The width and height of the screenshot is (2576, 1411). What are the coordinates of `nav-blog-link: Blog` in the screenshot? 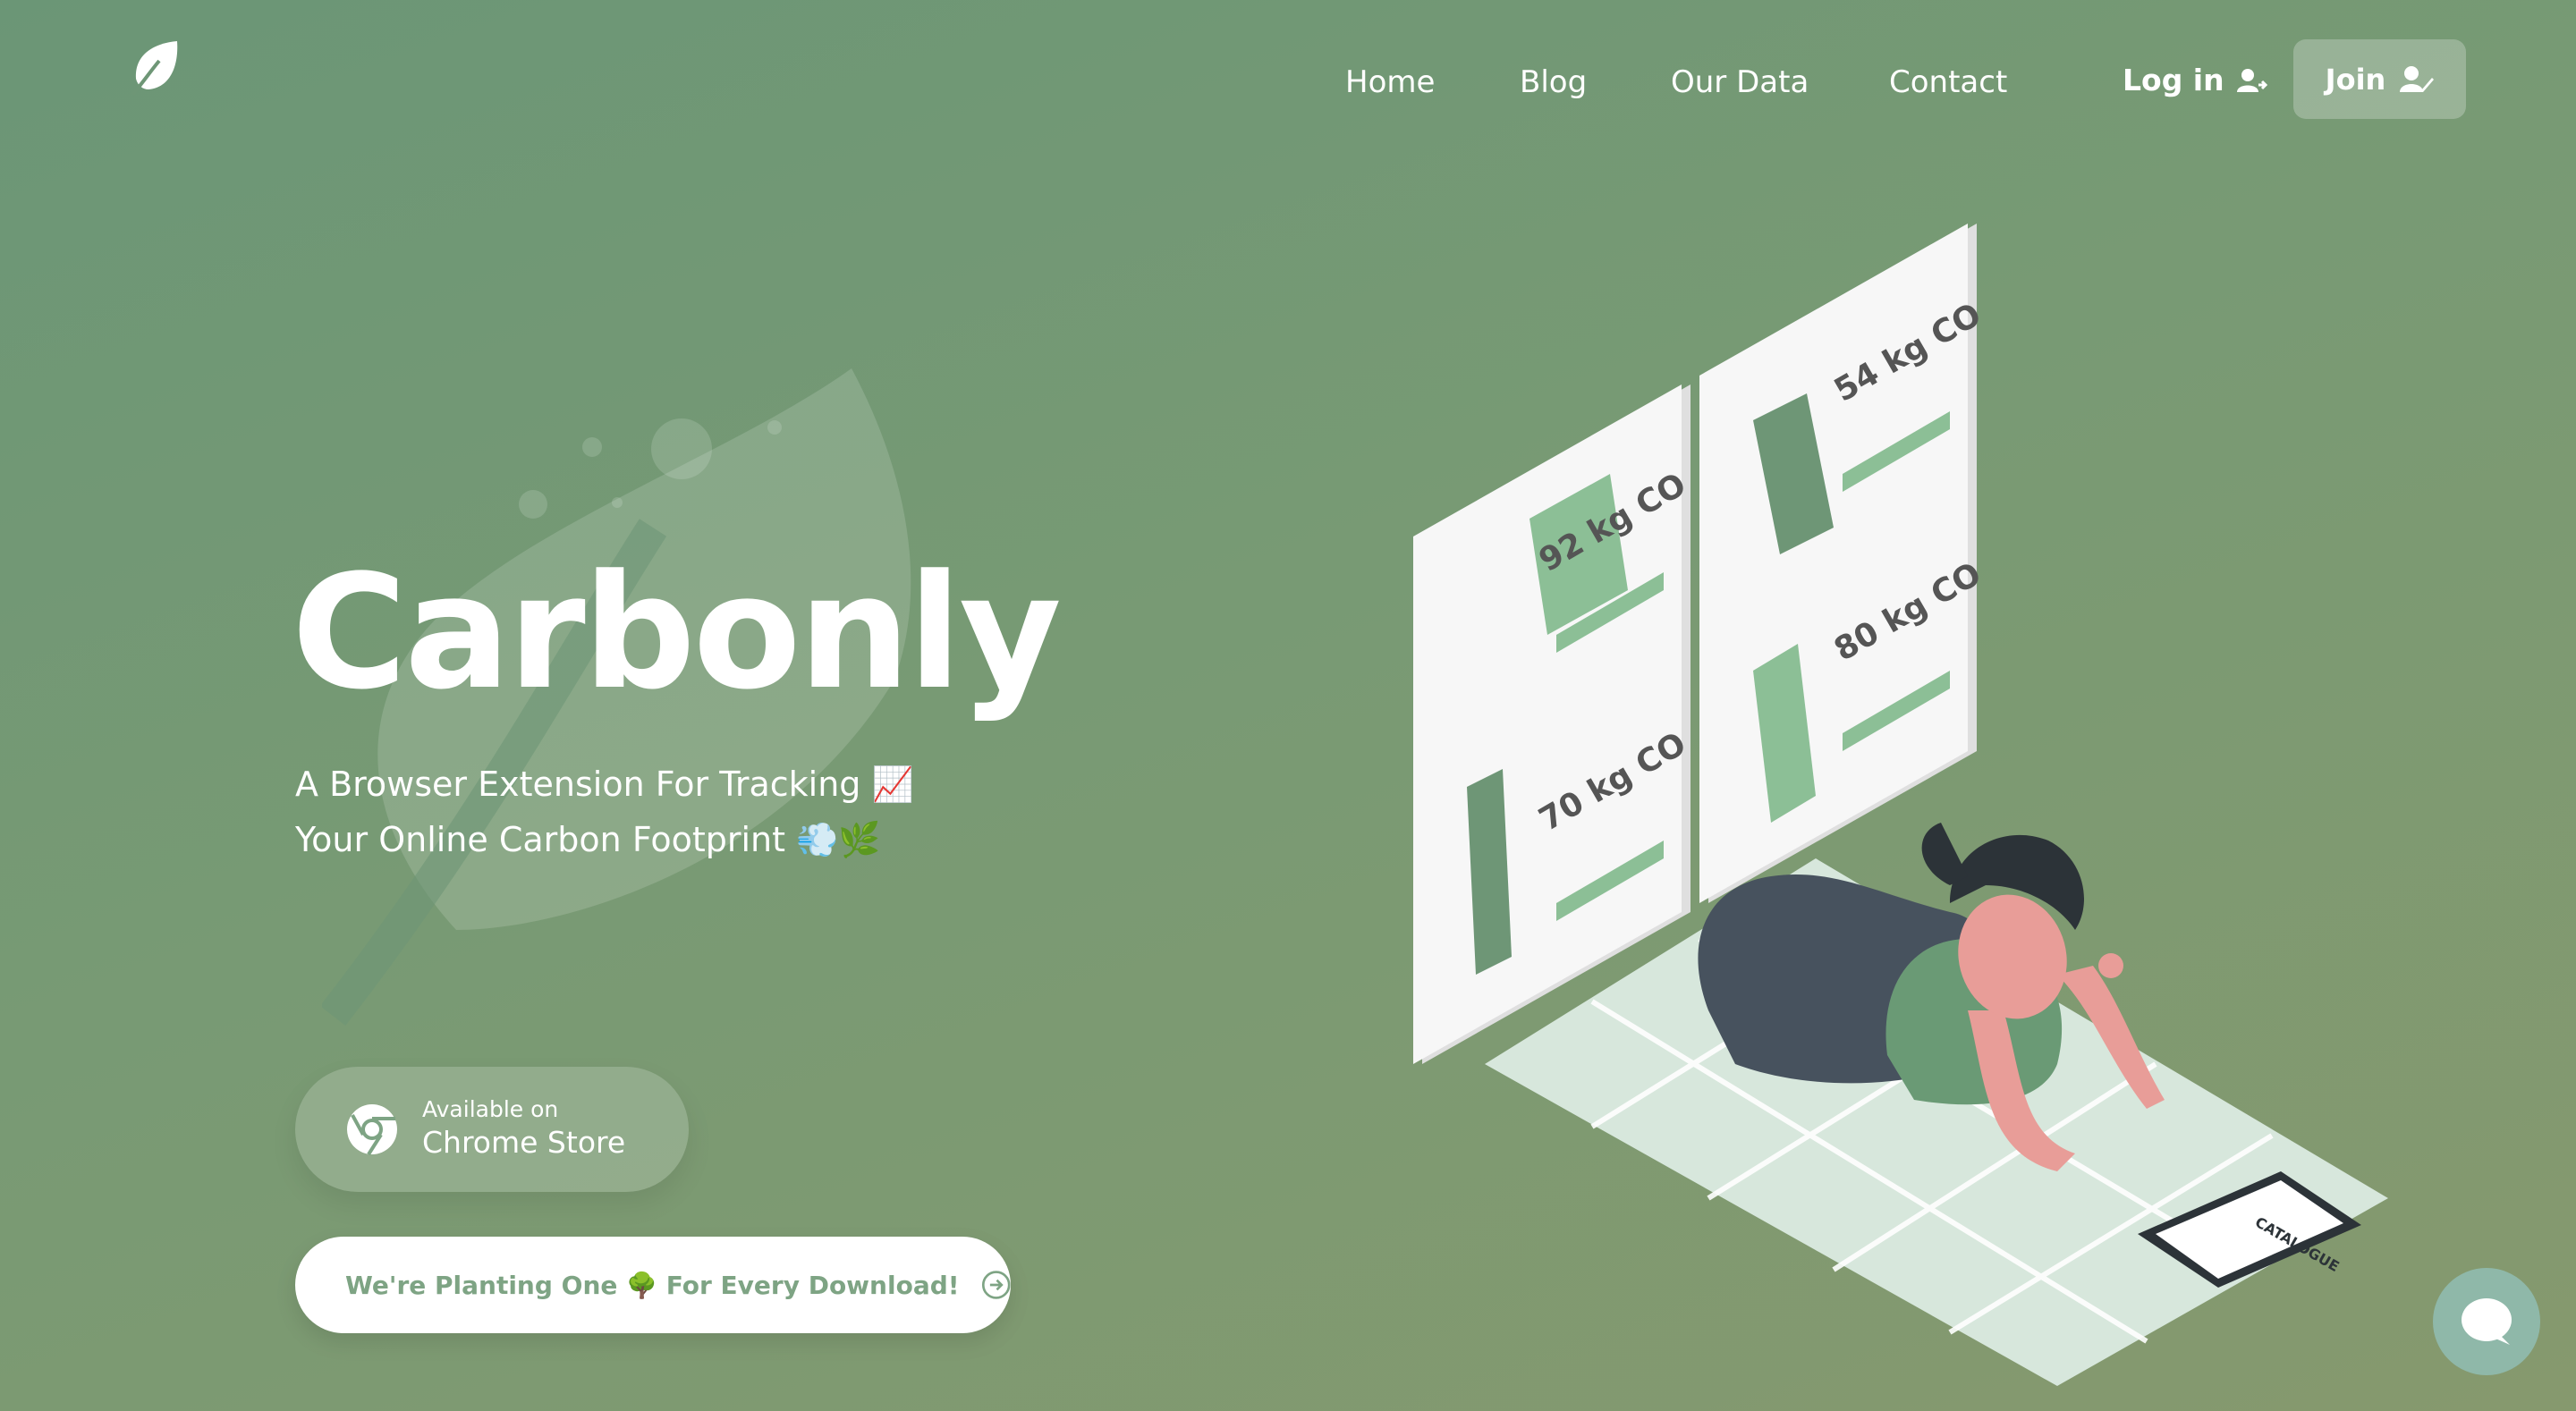 It's located at (1553, 82).